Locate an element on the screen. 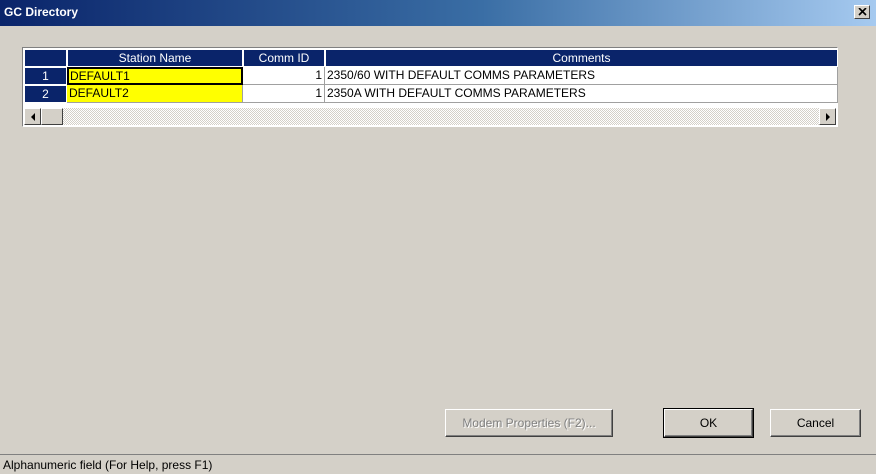 The image size is (876, 474). scroll-right-button is located at coordinates (827, 116).